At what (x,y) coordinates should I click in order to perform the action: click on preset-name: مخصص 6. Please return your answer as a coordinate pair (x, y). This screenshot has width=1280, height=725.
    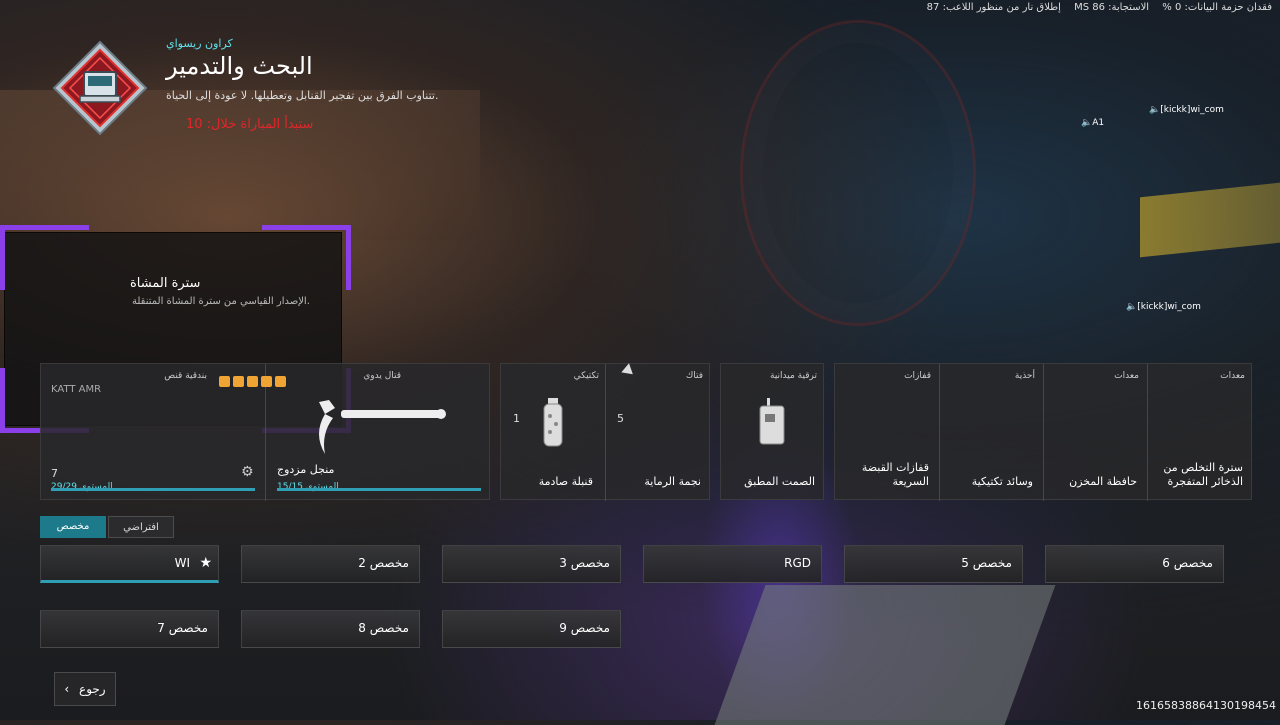
    Looking at the image, I should click on (1187, 563).